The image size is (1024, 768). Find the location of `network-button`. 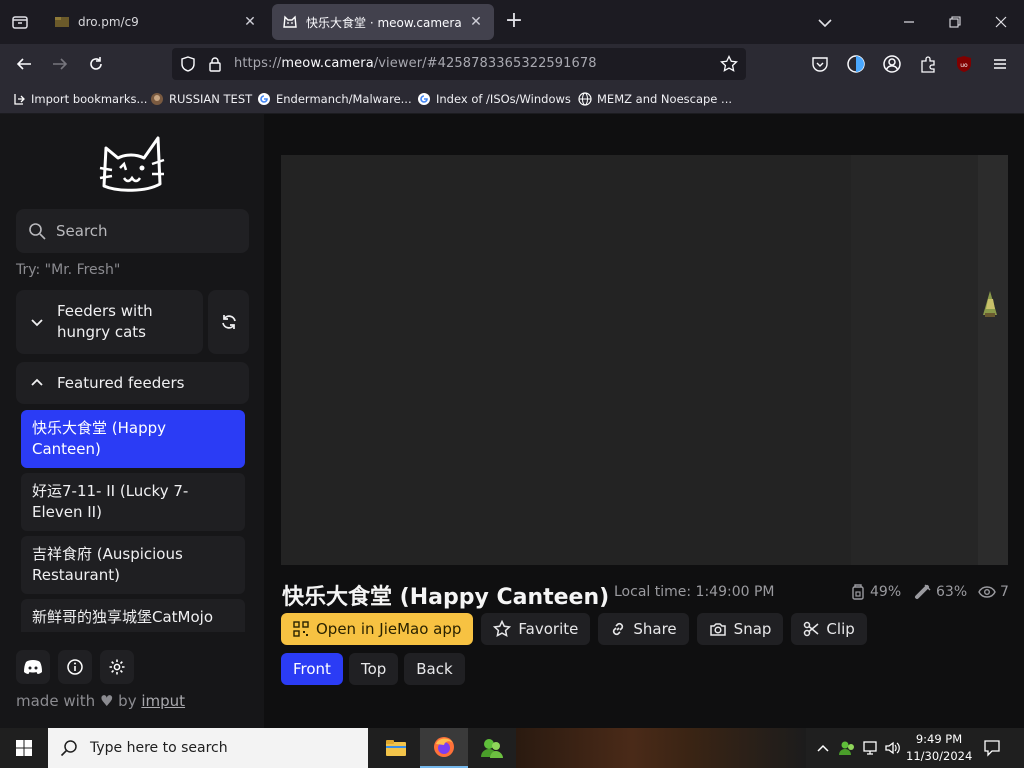

network-button is located at coordinates (871, 748).